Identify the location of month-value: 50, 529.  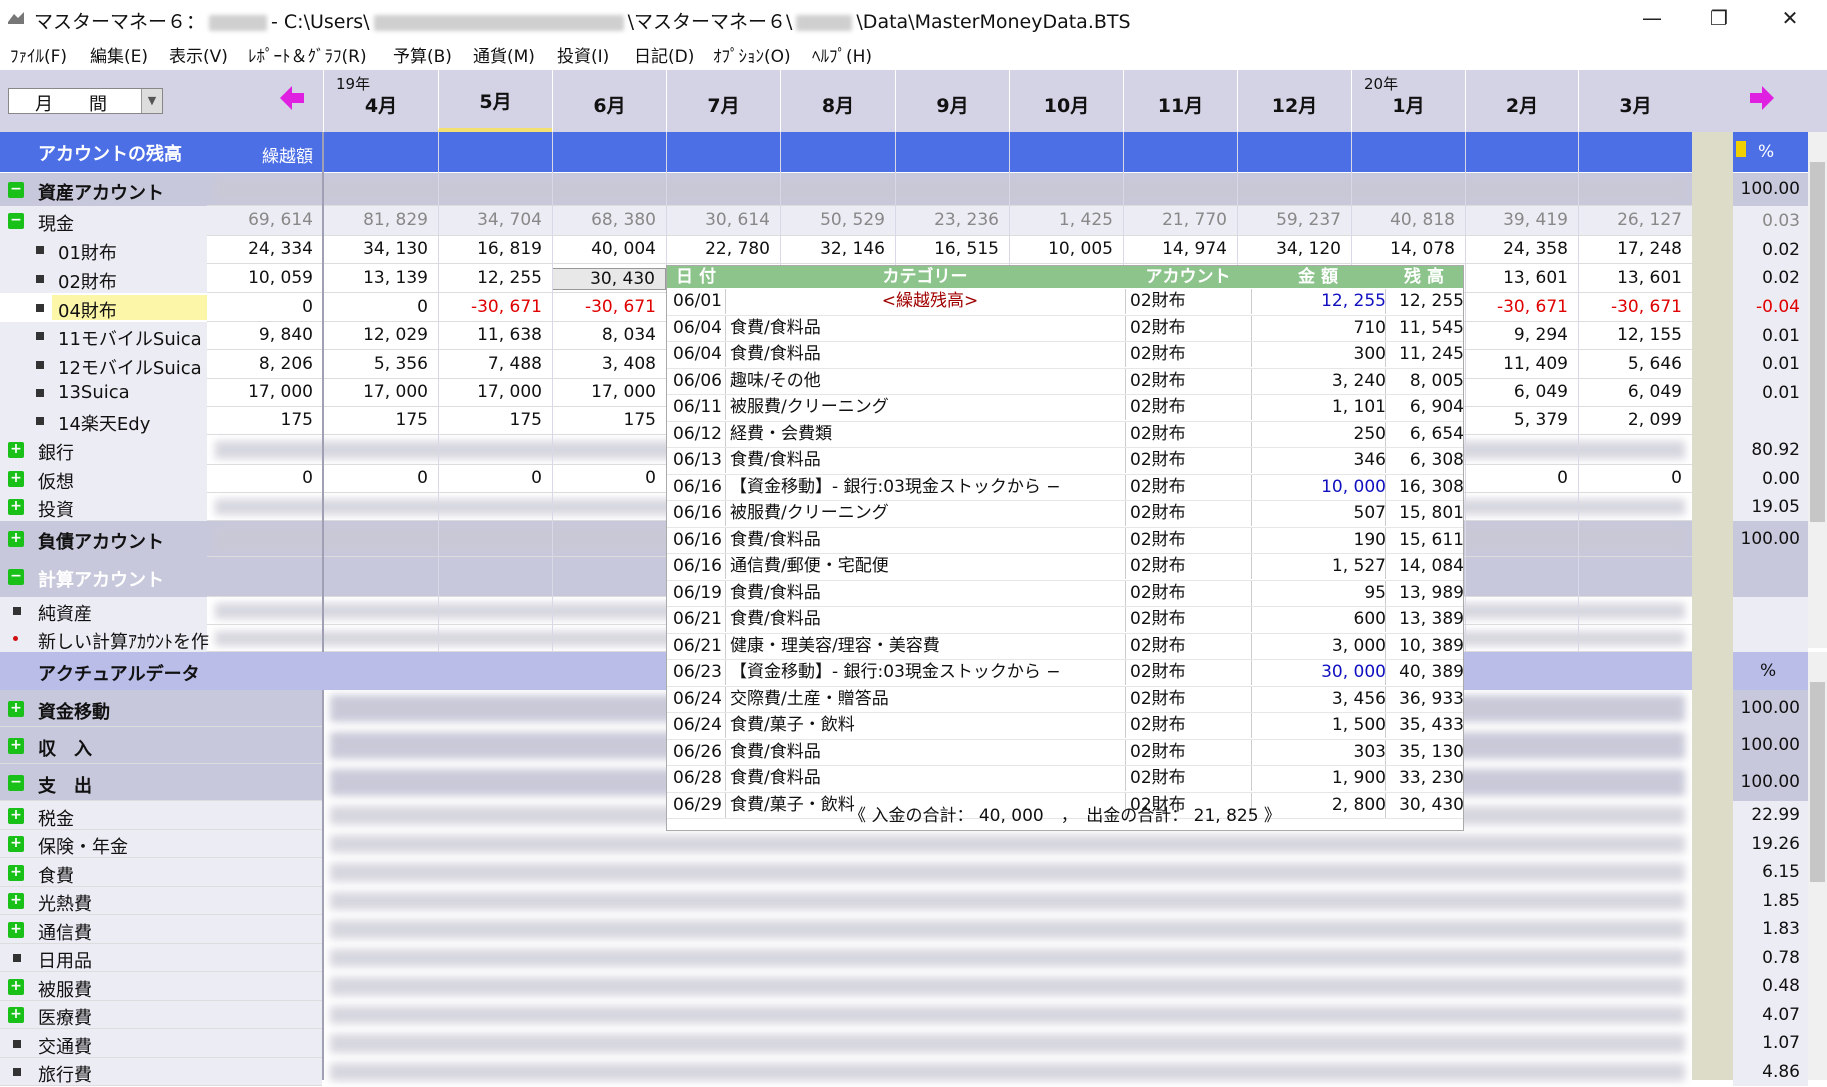
(837, 220).